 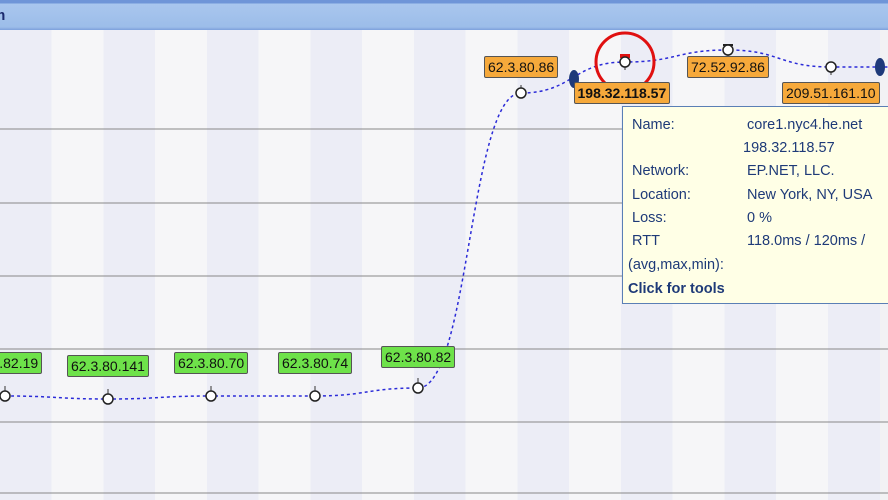 What do you see at coordinates (676, 265) in the screenshot?
I see `rtt-sub-label: (avg,max,min):` at bounding box center [676, 265].